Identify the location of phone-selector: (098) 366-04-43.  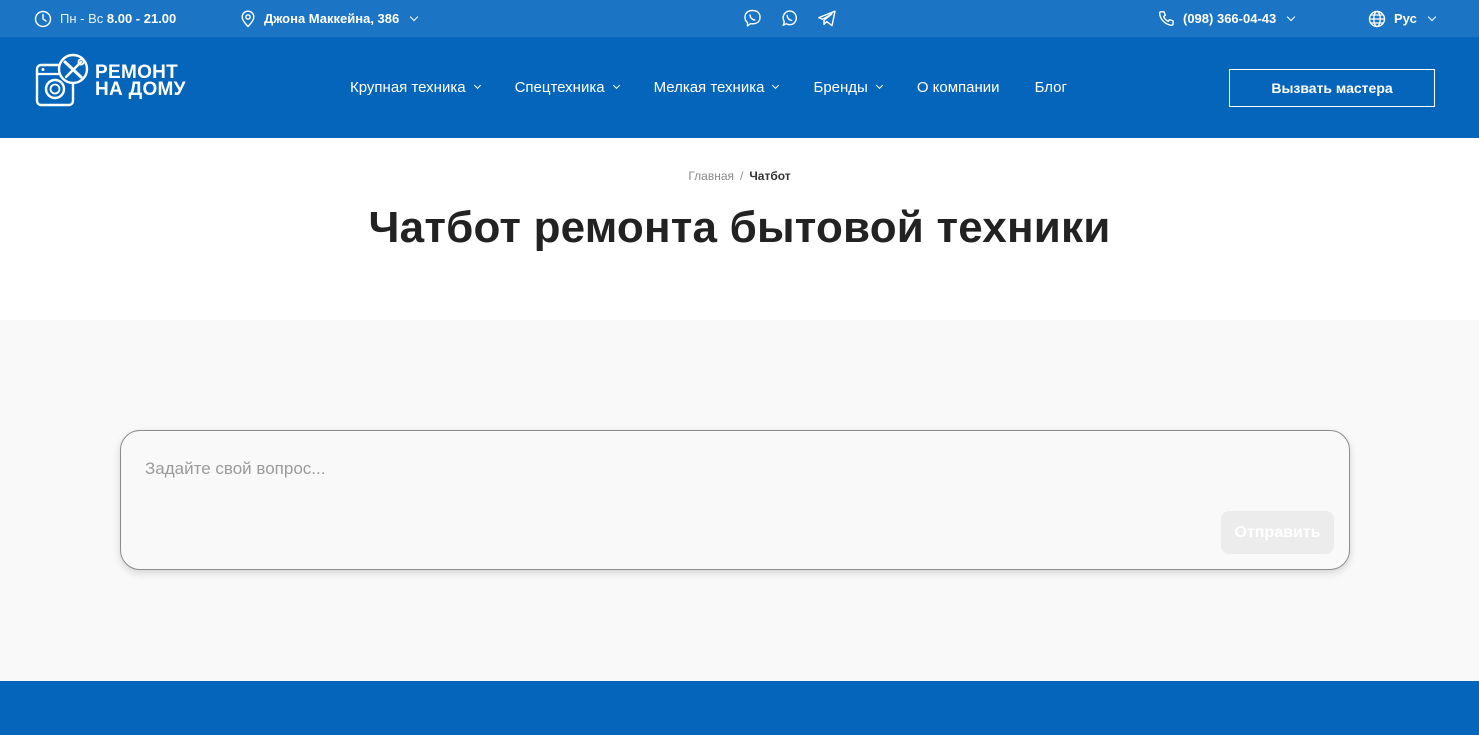
(1227, 18).